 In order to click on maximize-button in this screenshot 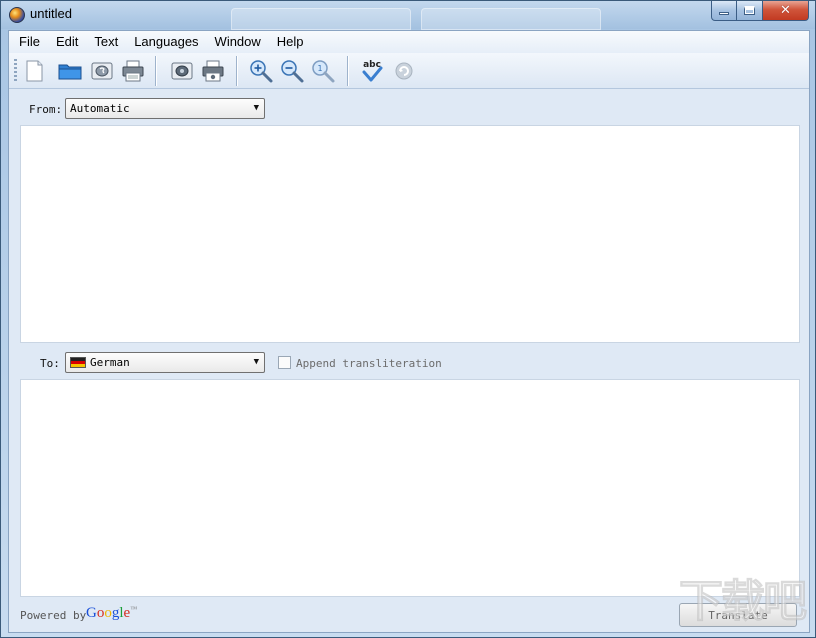, I will do `click(750, 11)`.